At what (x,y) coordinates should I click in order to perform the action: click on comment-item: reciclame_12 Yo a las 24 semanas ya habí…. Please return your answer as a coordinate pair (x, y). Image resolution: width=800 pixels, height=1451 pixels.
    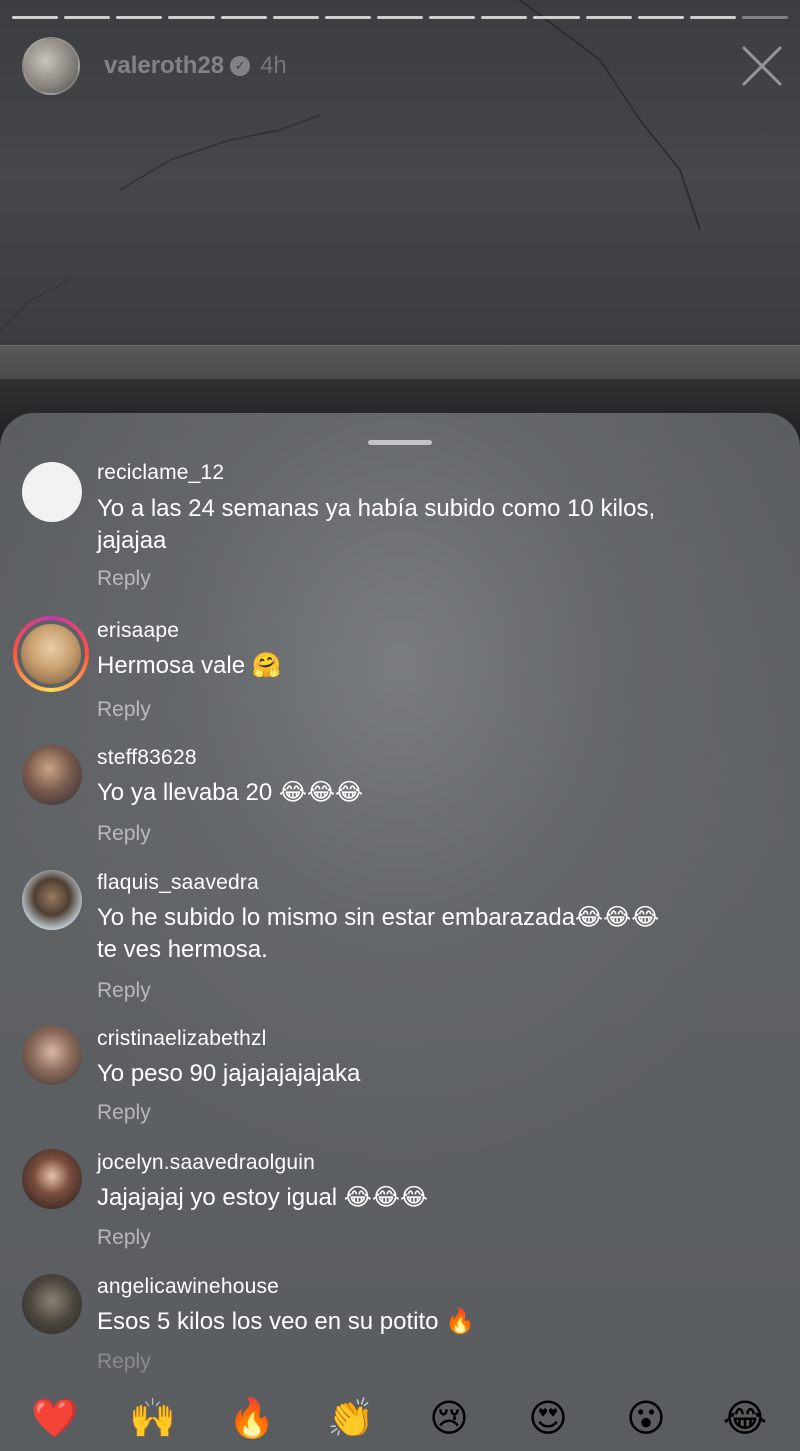
    Looking at the image, I should click on (400, 531).